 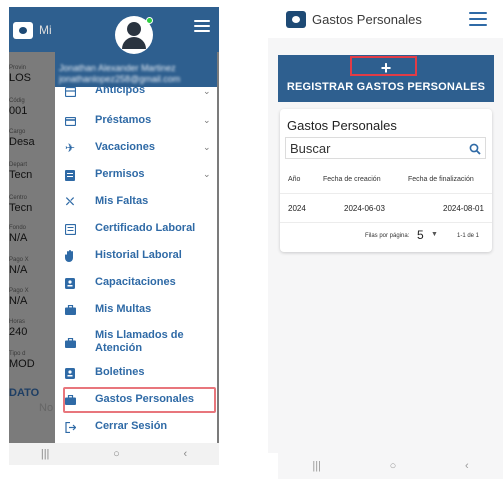 I want to click on menu-label: Permisos, so click(x=120, y=174).